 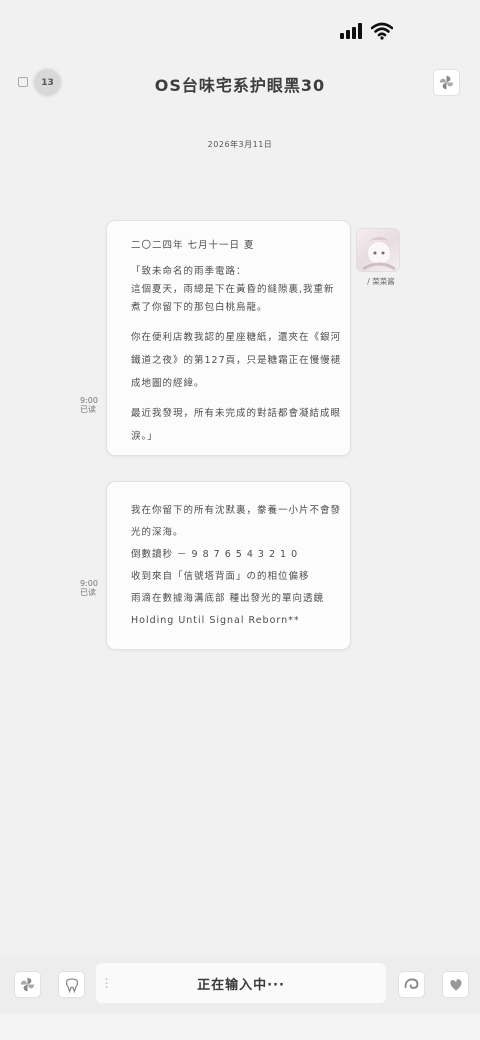 What do you see at coordinates (240, 85) in the screenshot?
I see `chat-title: OS台味宅系护眼黑30` at bounding box center [240, 85].